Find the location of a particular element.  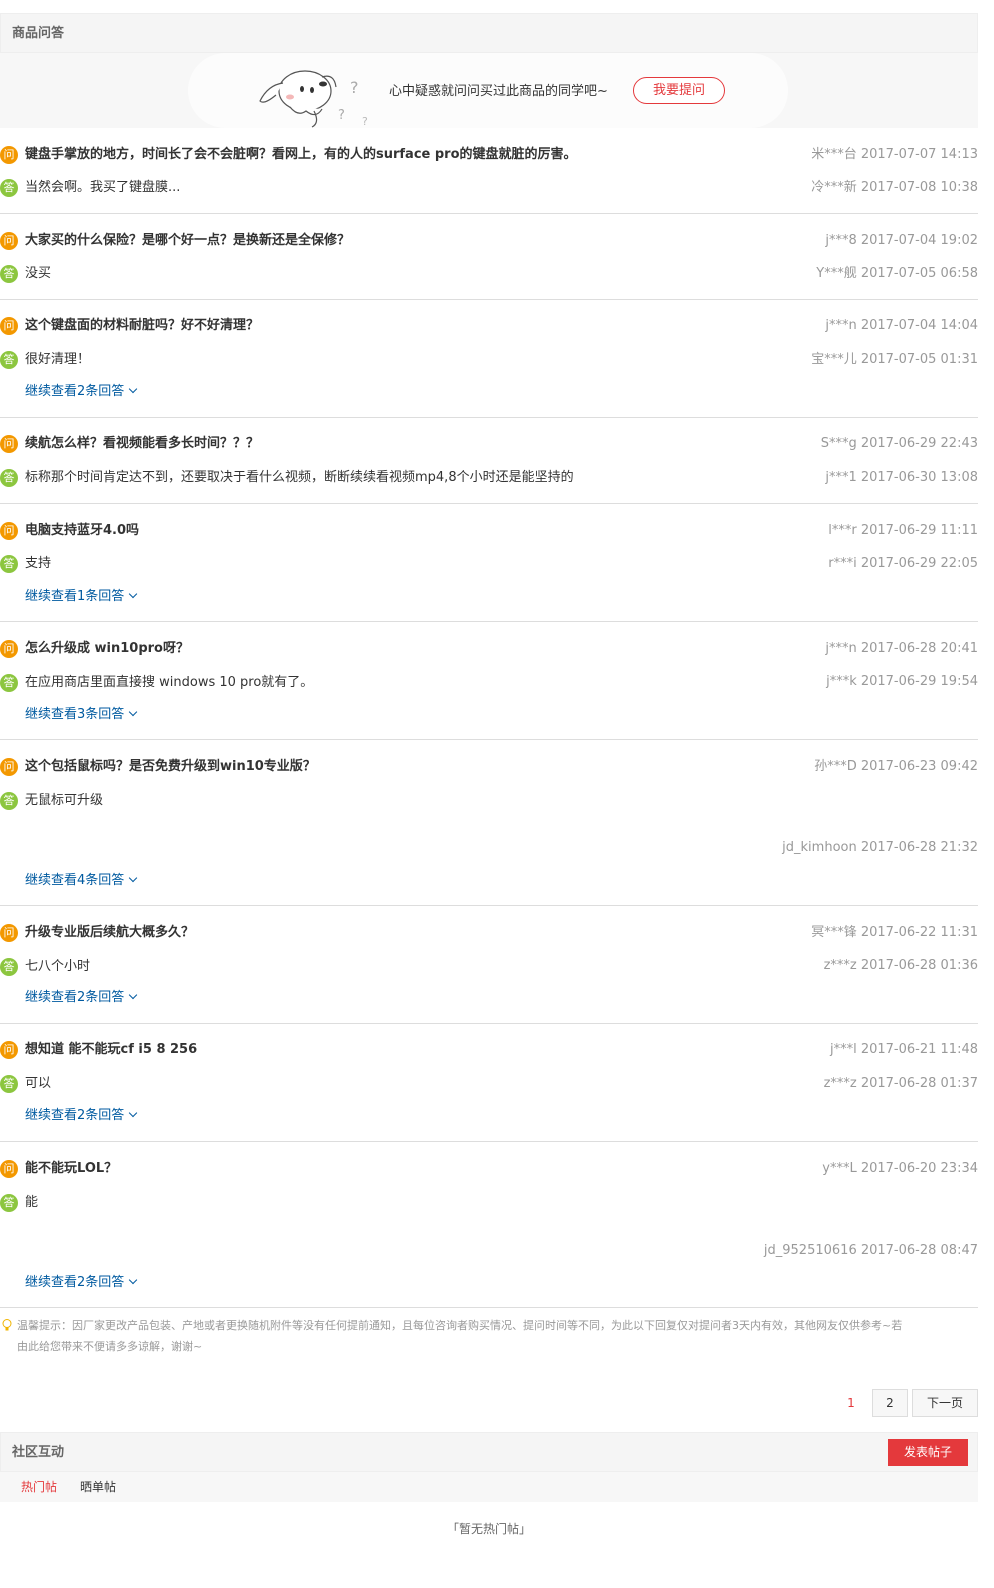

answer-row: 答无鼠标可升级 is located at coordinates (489, 801).